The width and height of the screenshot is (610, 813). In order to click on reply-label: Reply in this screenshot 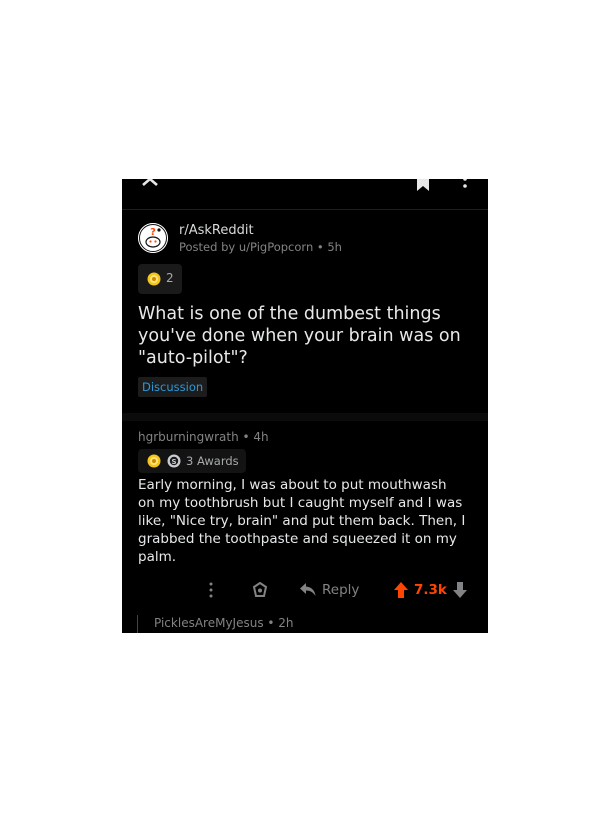, I will do `click(341, 590)`.